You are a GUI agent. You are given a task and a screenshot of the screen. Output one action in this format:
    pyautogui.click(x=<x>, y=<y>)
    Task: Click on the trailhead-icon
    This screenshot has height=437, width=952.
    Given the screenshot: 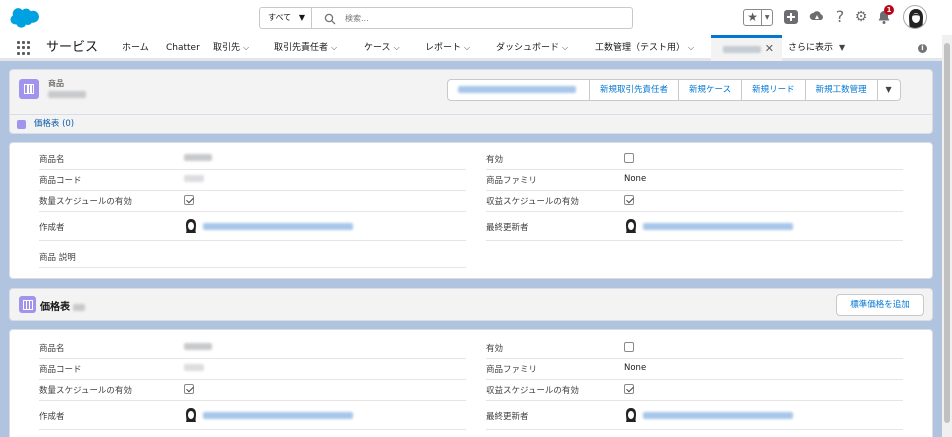 What is the action you would take?
    pyautogui.click(x=817, y=17)
    